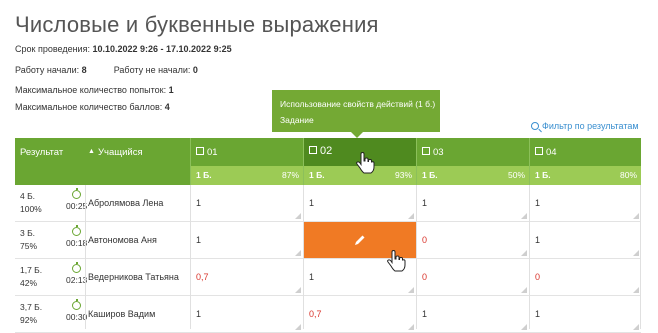  Describe the element at coordinates (585, 175) in the screenshot. I see `task-score-04: 1 Б. 80%` at that location.